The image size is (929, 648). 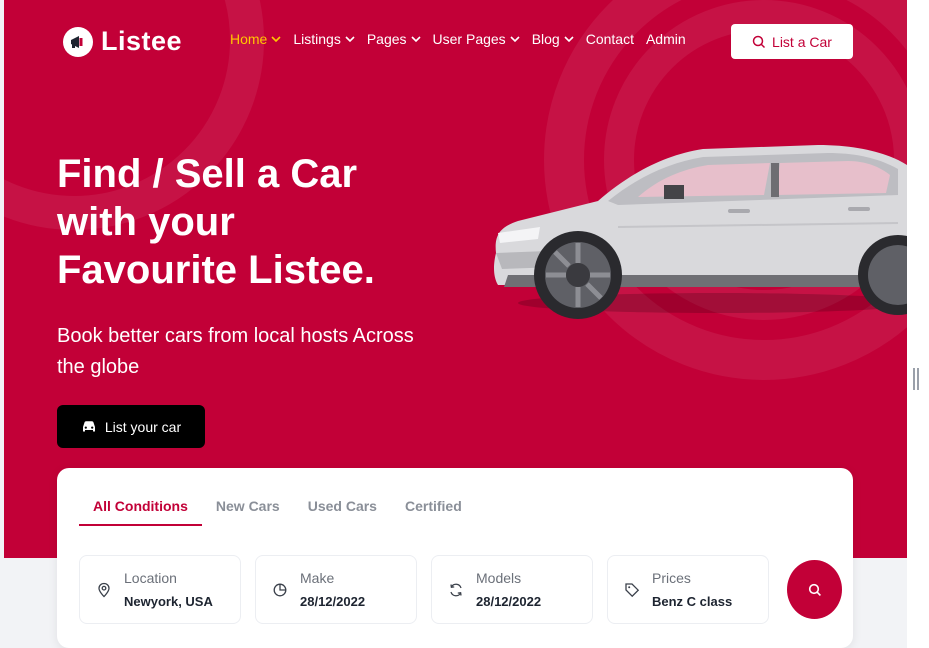 What do you see at coordinates (692, 601) in the screenshot?
I see `field-value: Benz C class` at bounding box center [692, 601].